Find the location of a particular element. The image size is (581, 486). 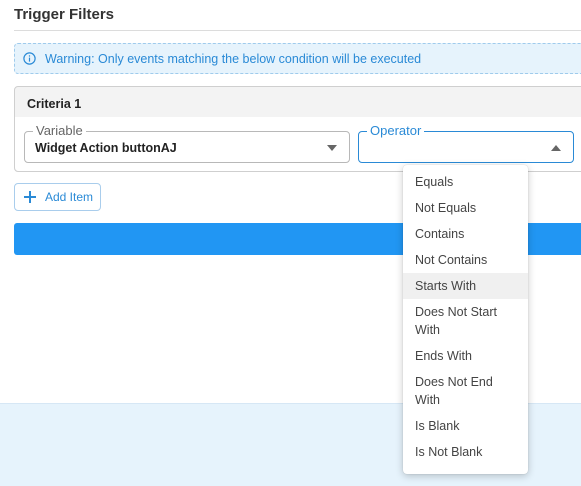

operator-option: Contains is located at coordinates (465, 234).